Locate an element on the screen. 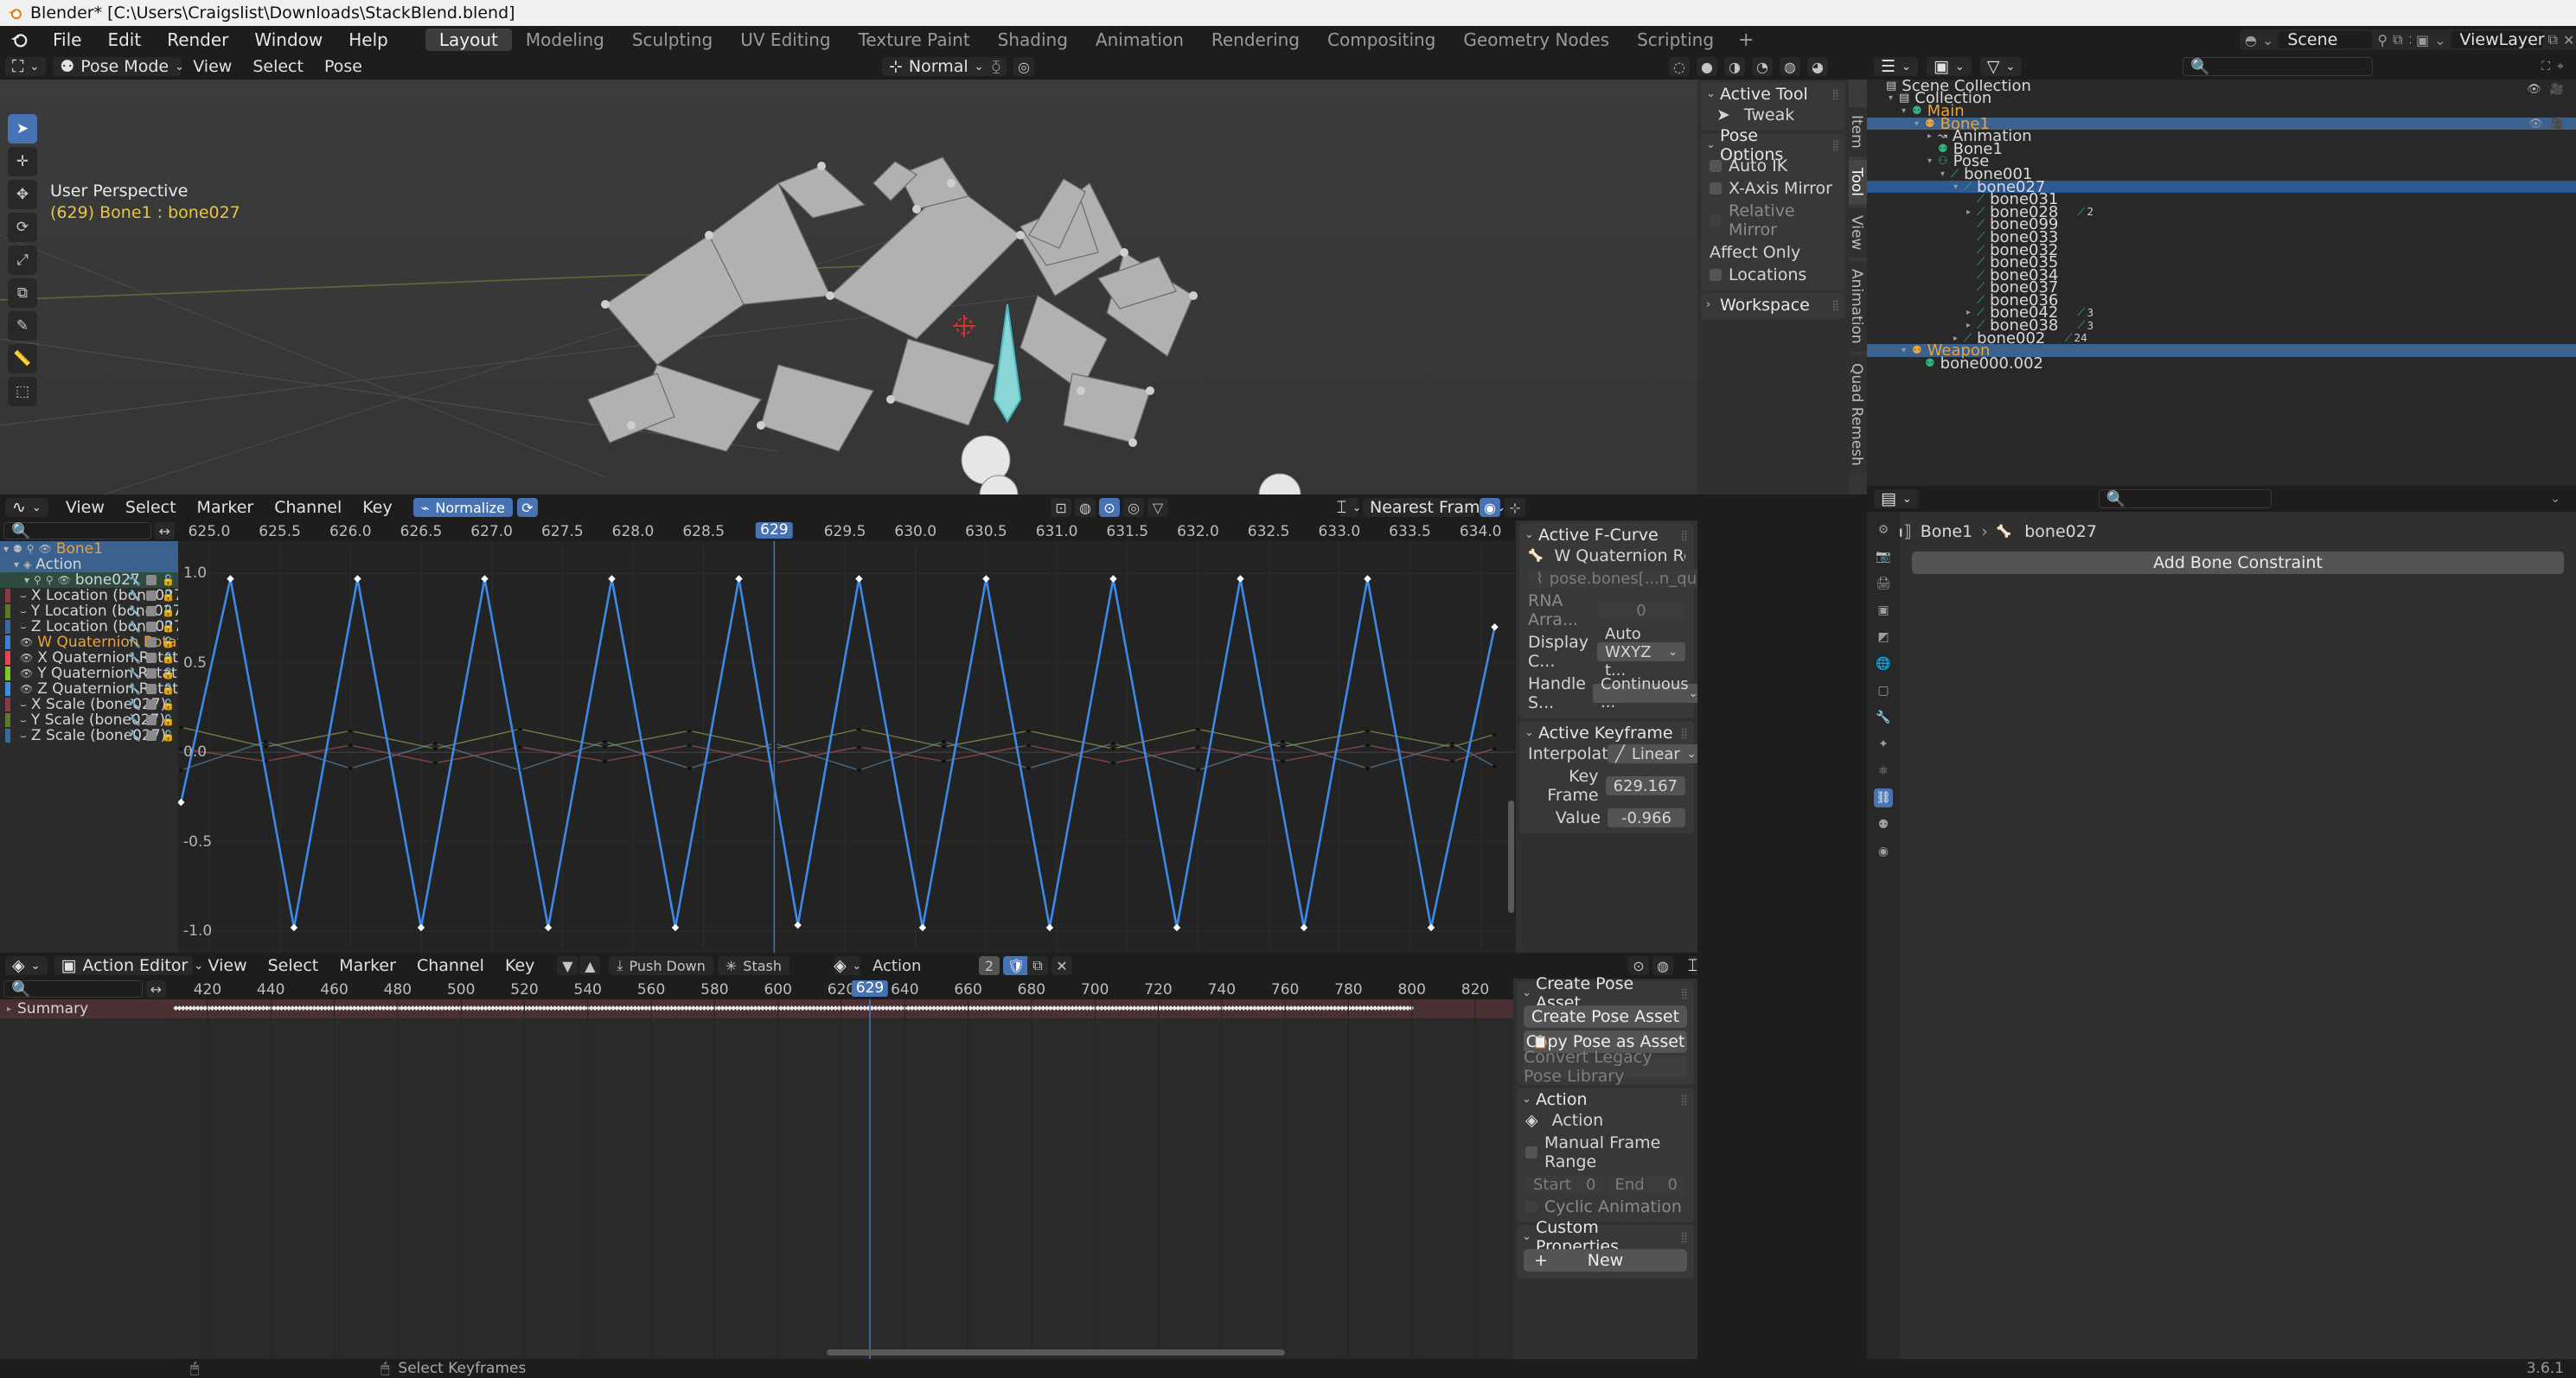 The height and width of the screenshot is (1378, 2576). editor-type-button: ☰ ⌄ is located at coordinates (1896, 67).